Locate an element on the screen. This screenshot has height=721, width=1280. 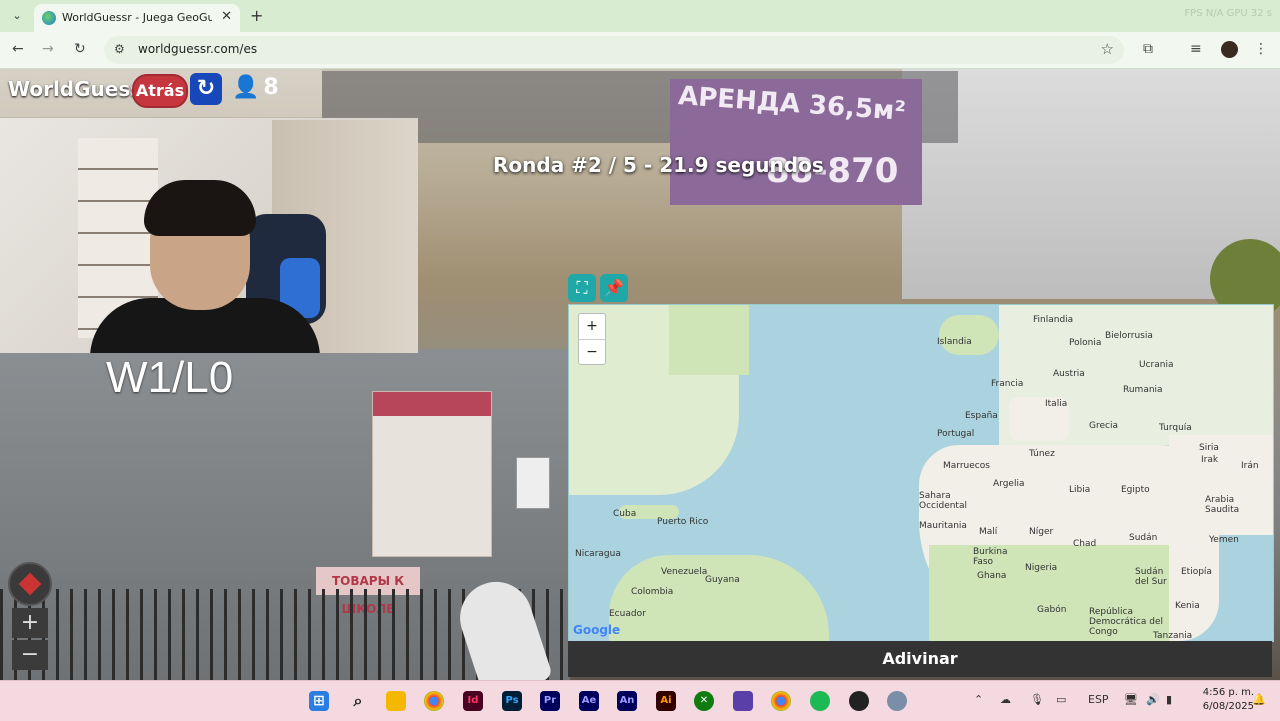
map-label: Libia is located at coordinates (1080, 490).